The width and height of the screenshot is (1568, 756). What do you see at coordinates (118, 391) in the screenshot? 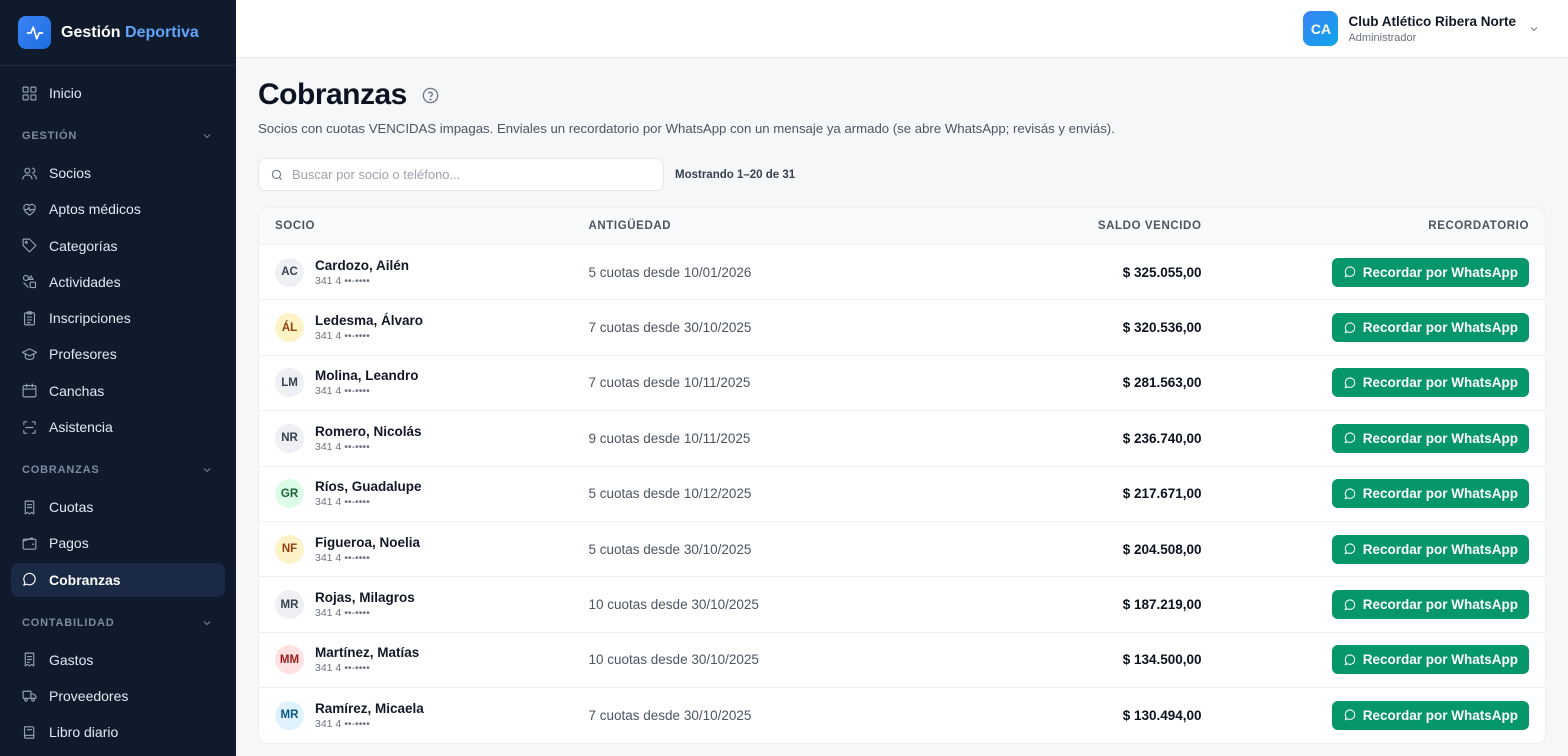
I see `sidebar-item-canchas: Canchas` at bounding box center [118, 391].